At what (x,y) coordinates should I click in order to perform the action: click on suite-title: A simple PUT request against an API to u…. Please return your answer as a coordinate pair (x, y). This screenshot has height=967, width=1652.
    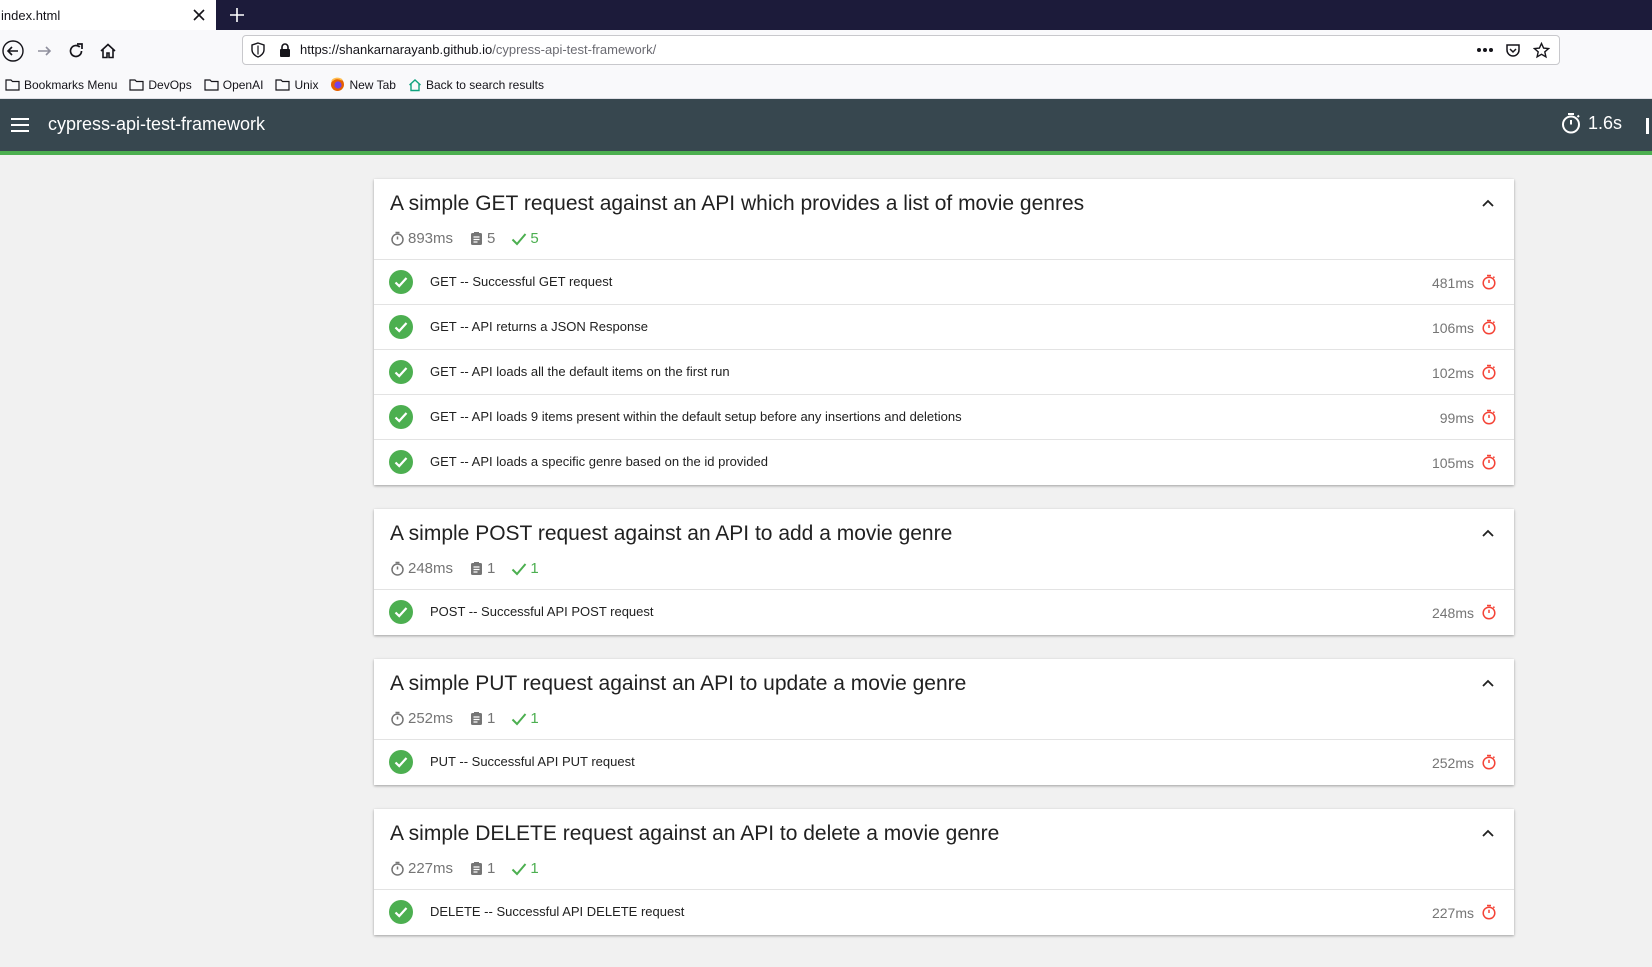
    Looking at the image, I should click on (678, 683).